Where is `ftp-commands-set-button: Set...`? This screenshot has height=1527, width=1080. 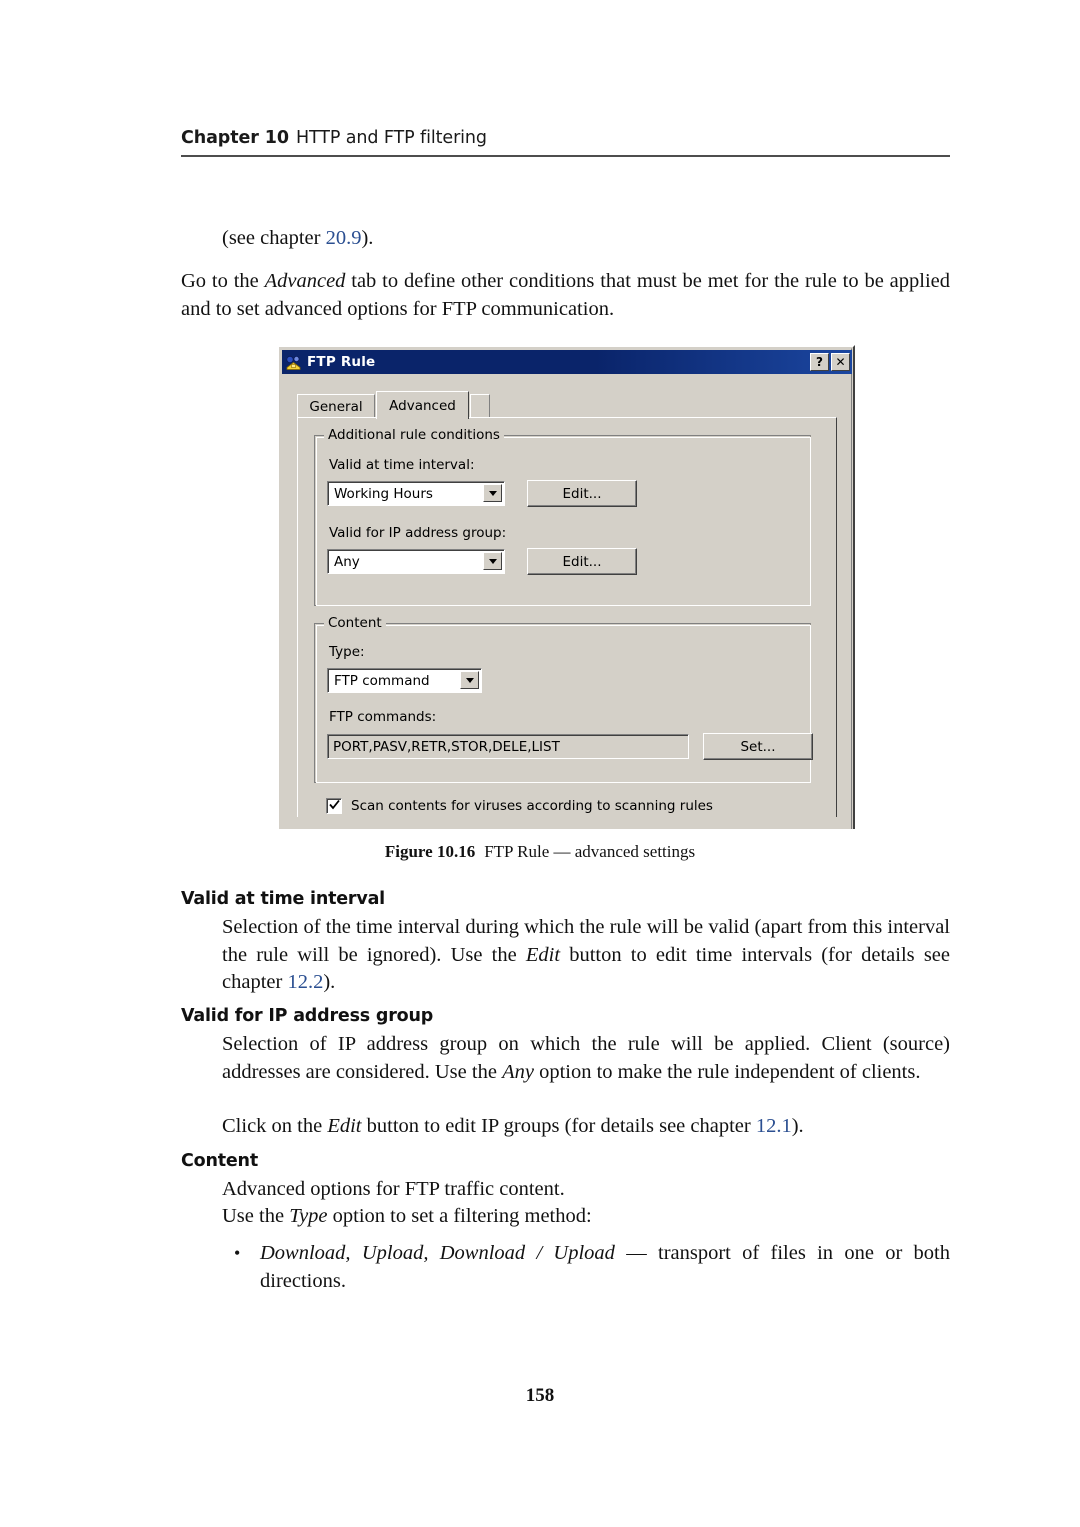 ftp-commands-set-button: Set... is located at coordinates (758, 746).